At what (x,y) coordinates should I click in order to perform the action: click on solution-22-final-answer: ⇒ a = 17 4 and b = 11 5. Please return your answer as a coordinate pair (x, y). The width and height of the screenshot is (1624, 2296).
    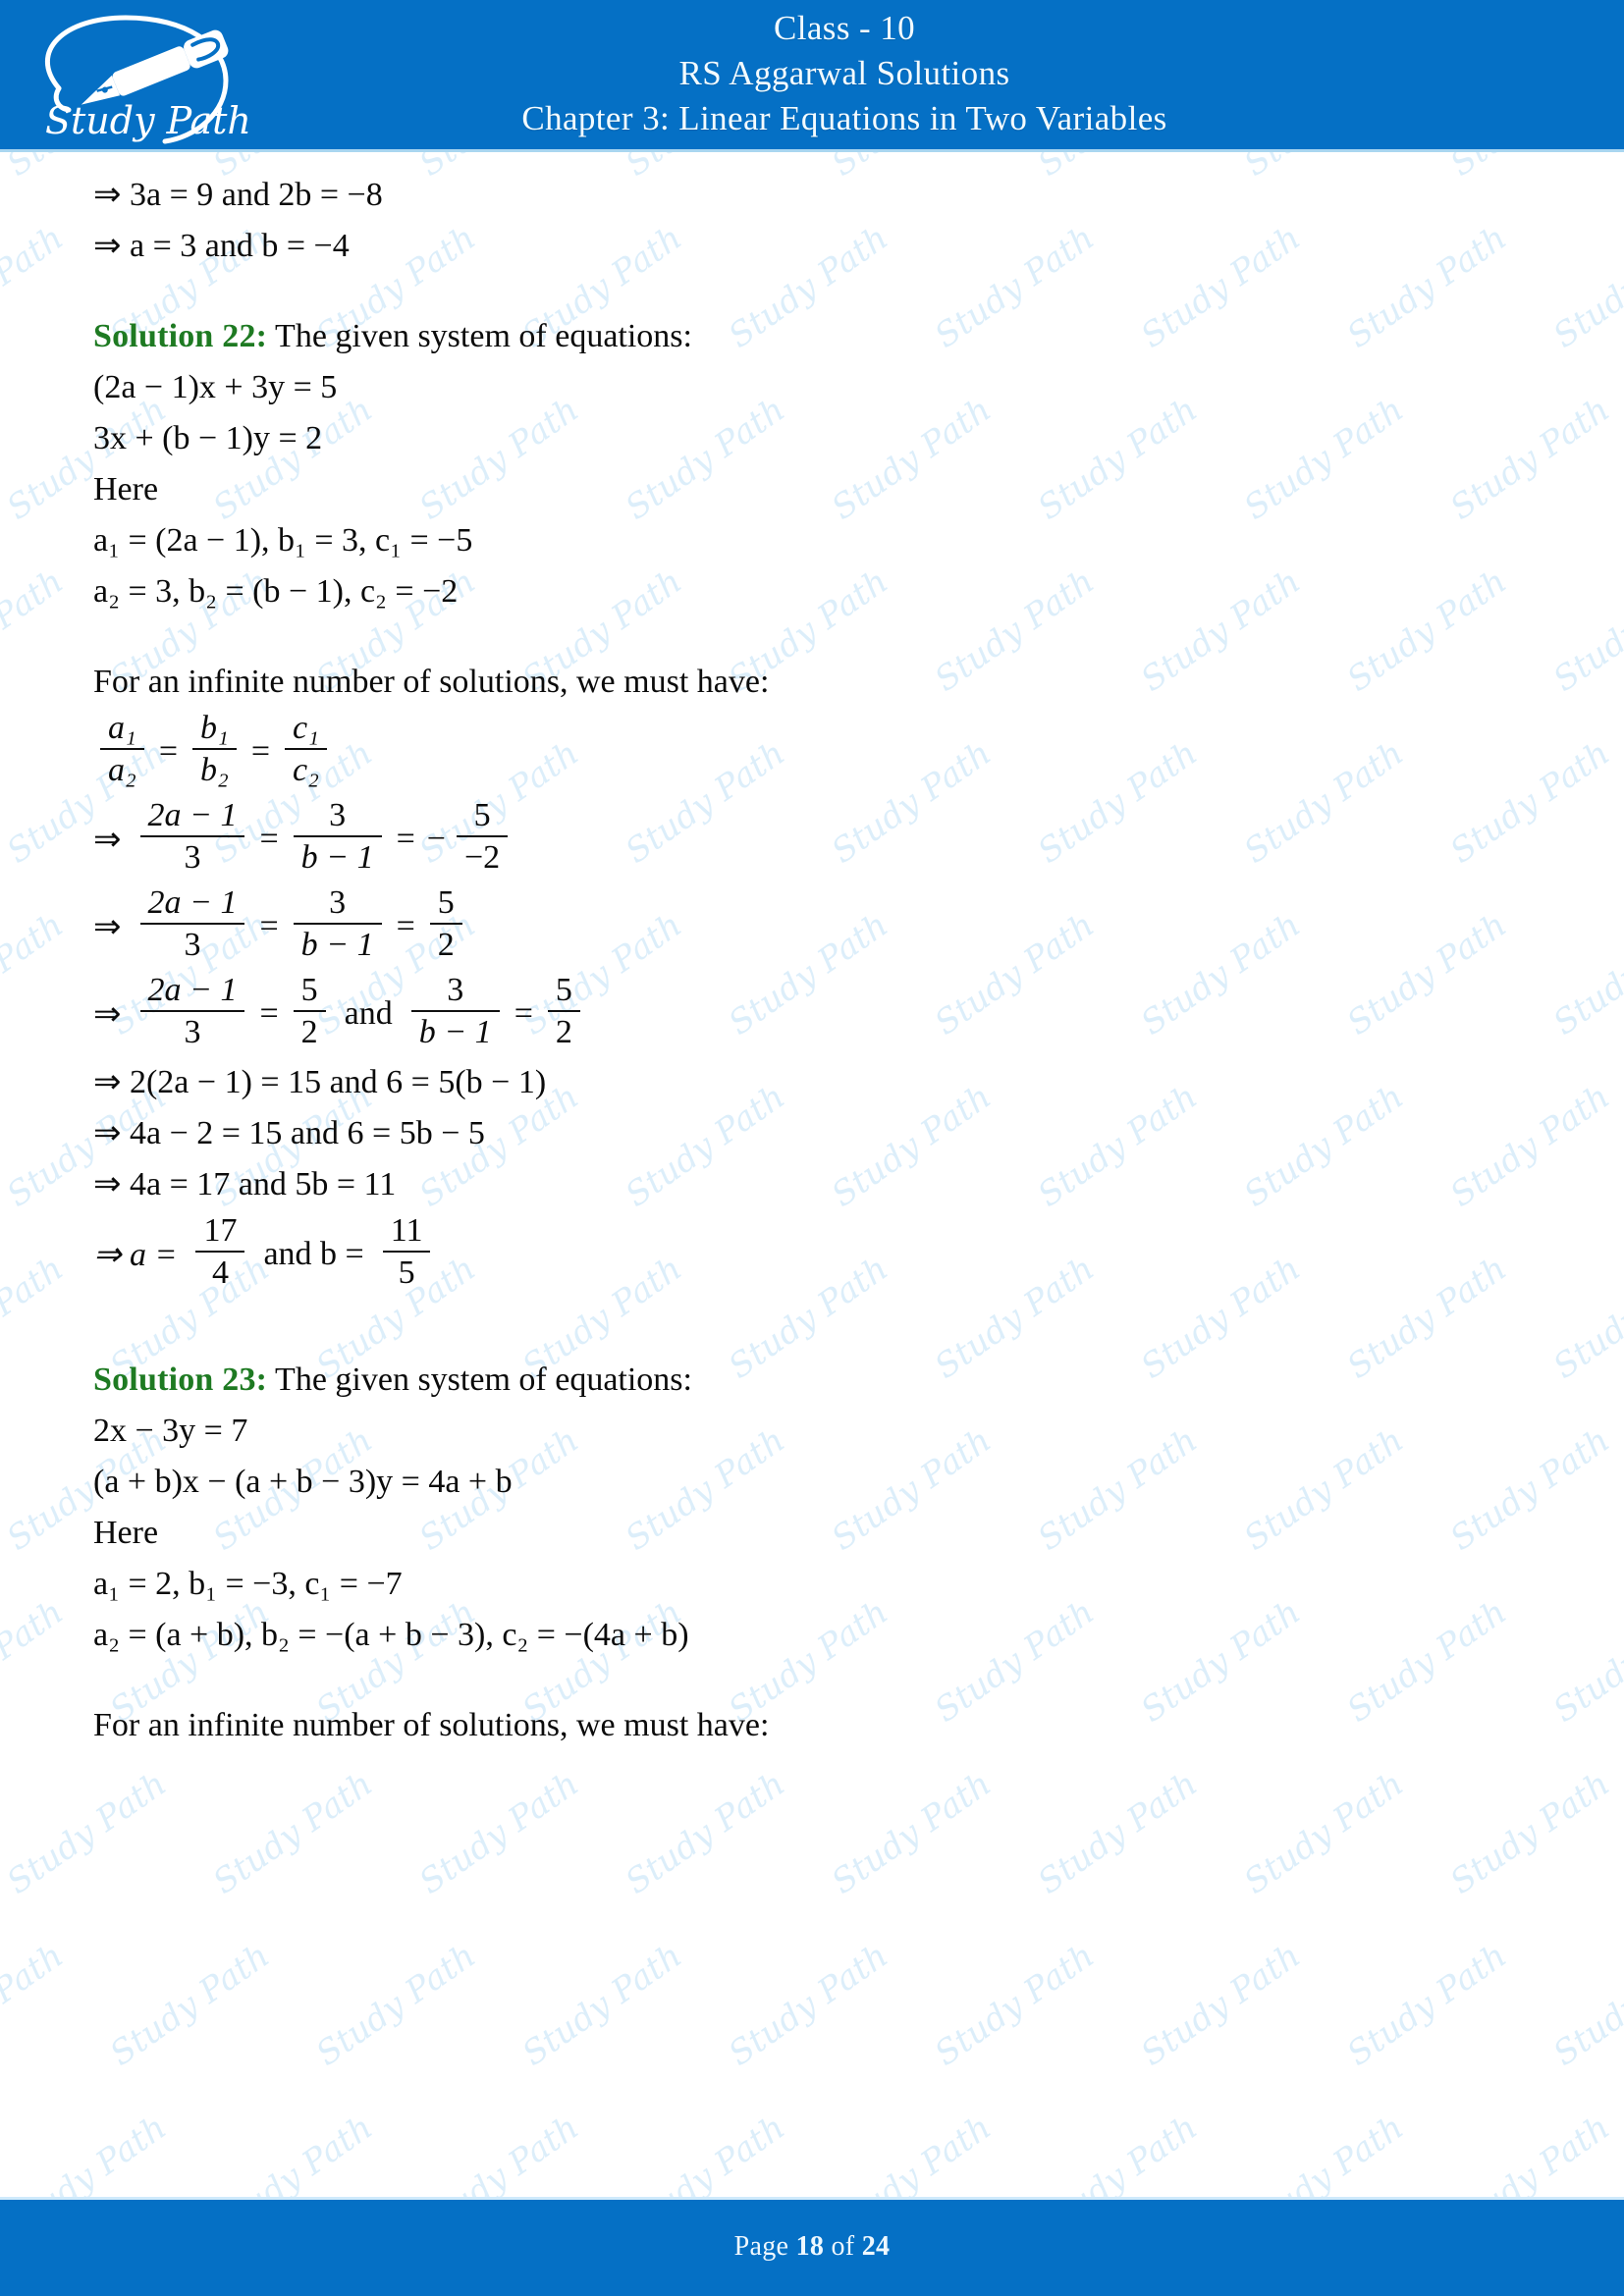
    Looking at the image, I should click on (812, 1254).